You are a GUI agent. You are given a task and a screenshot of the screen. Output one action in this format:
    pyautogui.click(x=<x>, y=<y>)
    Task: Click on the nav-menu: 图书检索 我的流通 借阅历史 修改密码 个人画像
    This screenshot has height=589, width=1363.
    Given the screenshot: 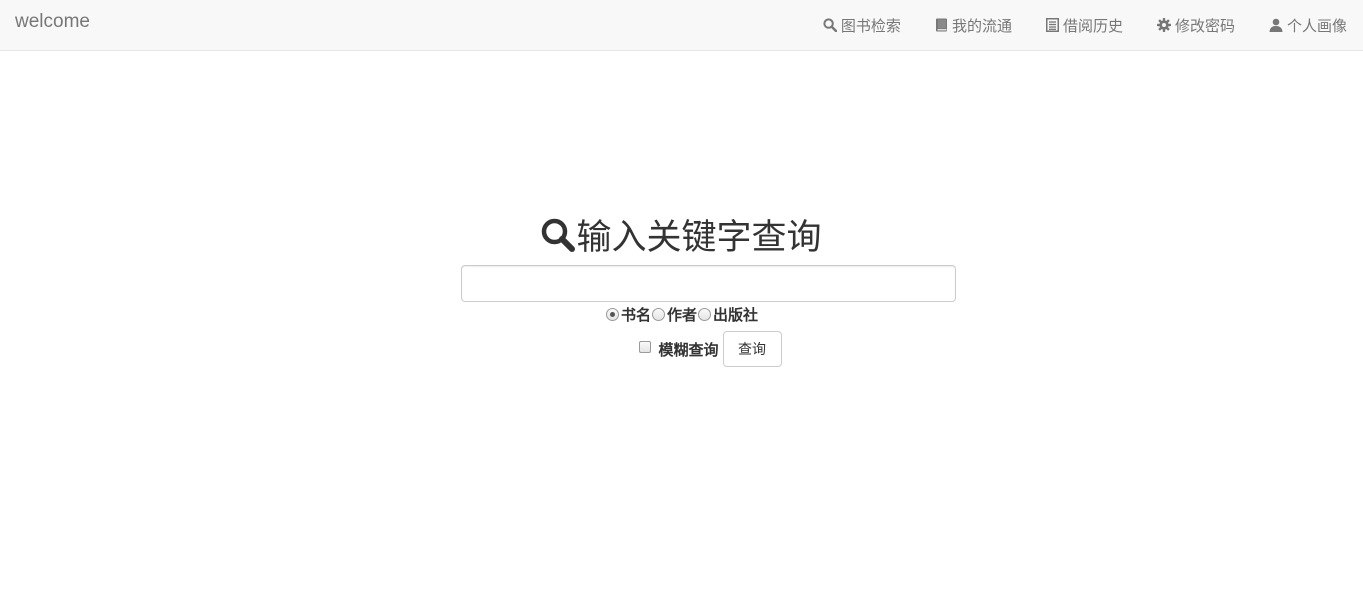 What is the action you would take?
    pyautogui.click(x=1084, y=25)
    